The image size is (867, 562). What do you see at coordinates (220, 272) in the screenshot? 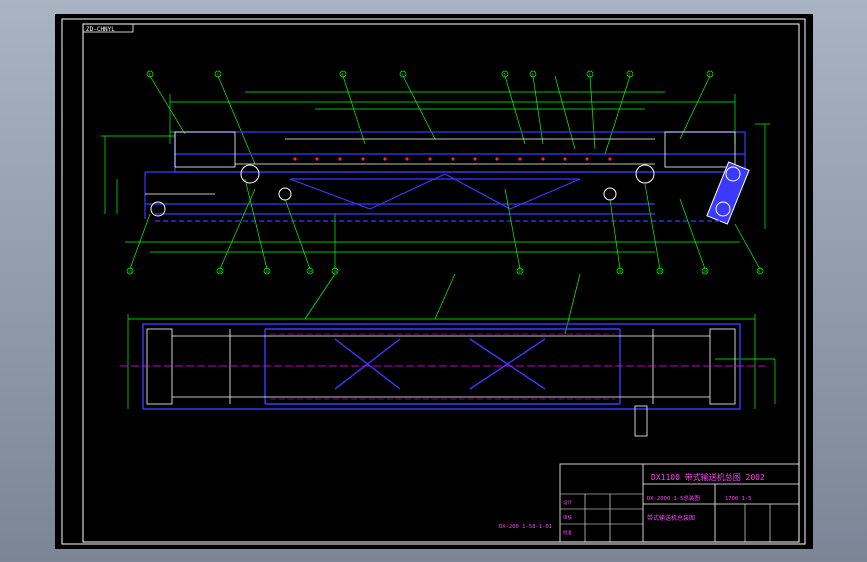
I see `balloon-bottom-1: 13` at bounding box center [220, 272].